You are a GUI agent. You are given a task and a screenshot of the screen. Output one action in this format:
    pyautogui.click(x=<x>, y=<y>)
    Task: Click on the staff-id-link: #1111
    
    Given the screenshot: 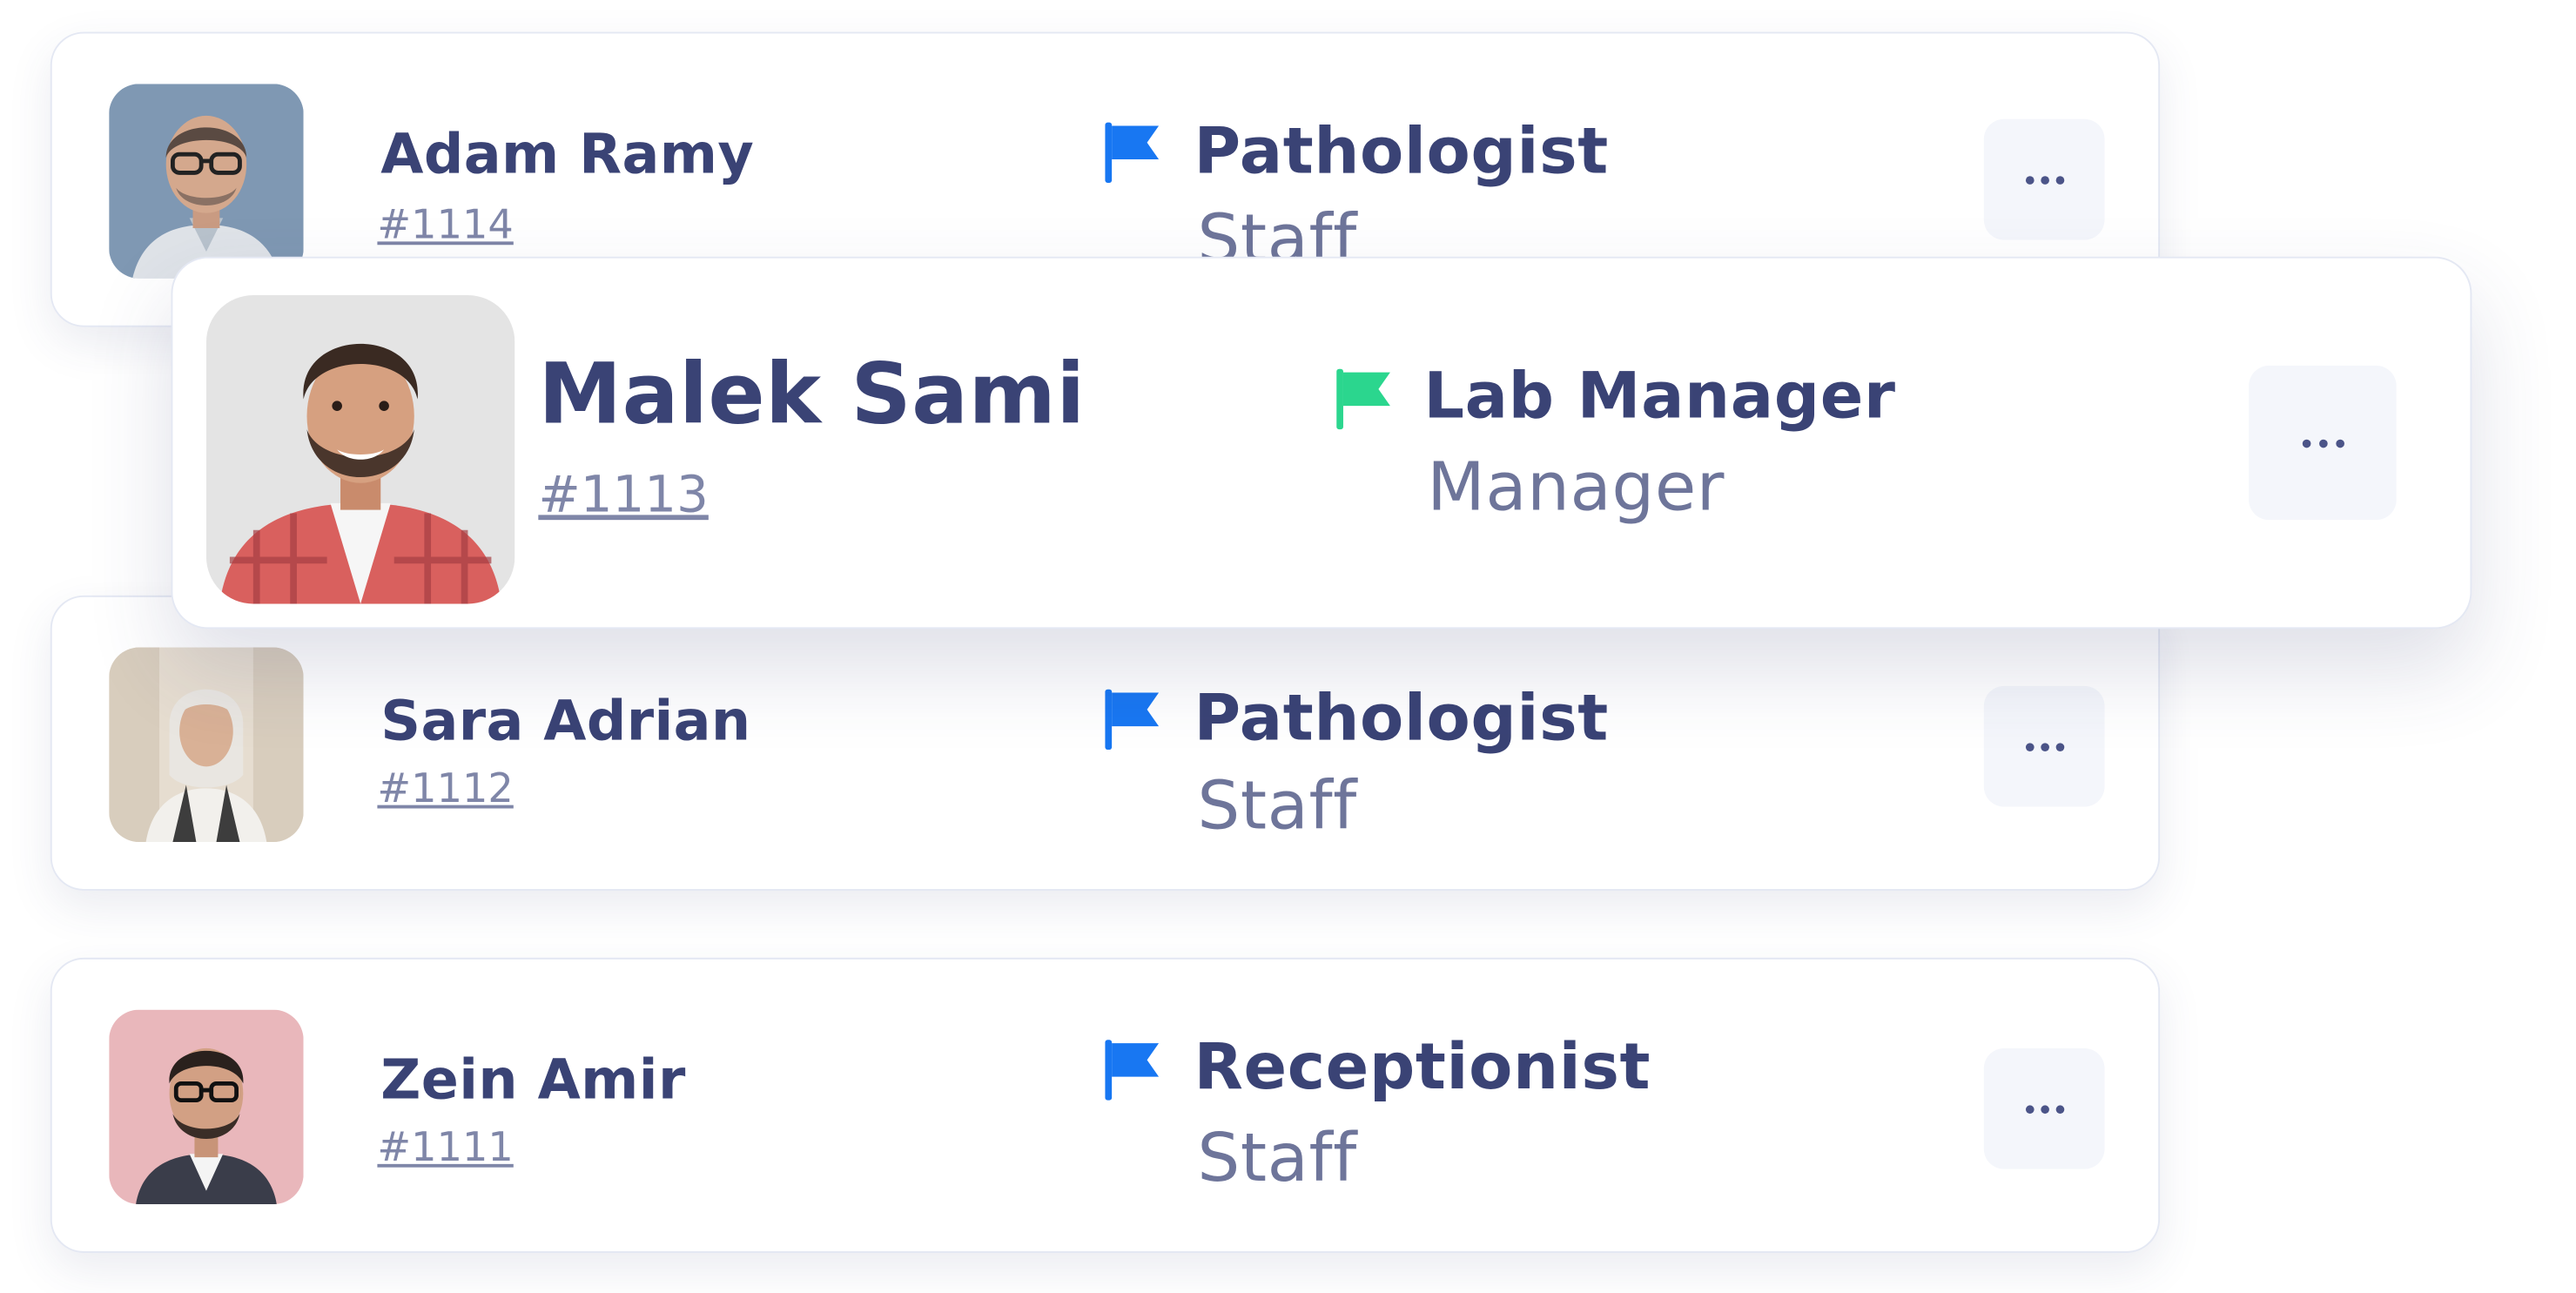 What is the action you would take?
    pyautogui.click(x=445, y=1147)
    